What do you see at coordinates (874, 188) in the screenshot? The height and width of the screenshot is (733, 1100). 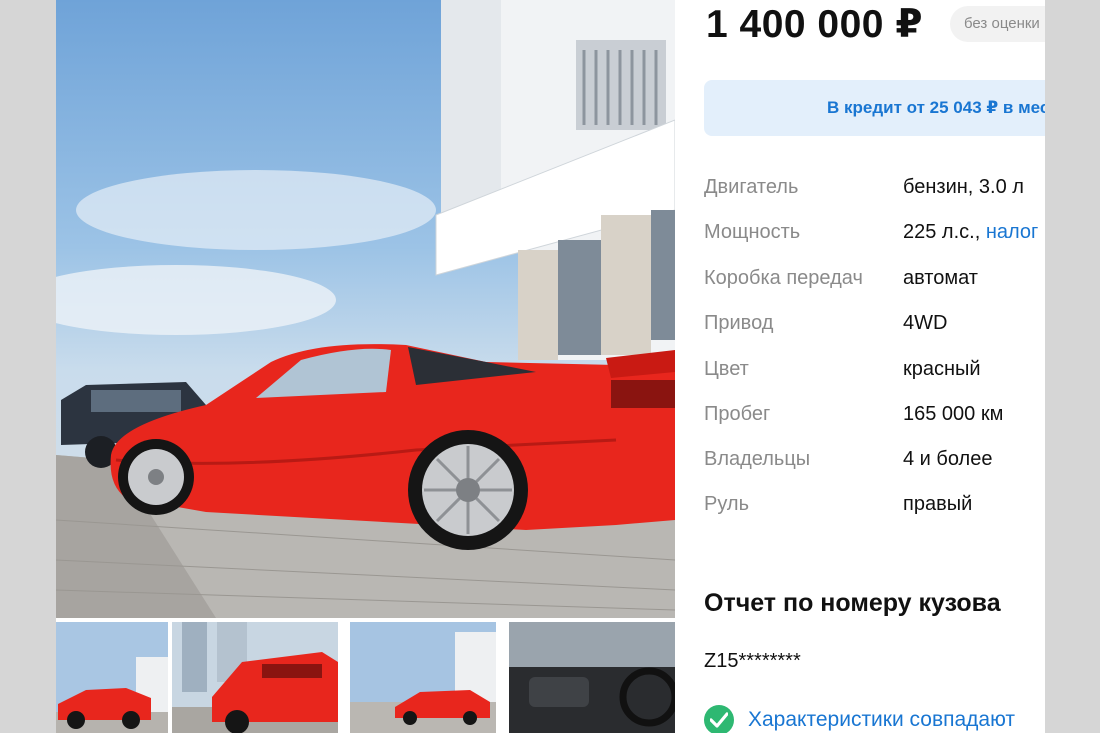 I see `spec-row-engine: Двигатель бензин, 3.0 л` at bounding box center [874, 188].